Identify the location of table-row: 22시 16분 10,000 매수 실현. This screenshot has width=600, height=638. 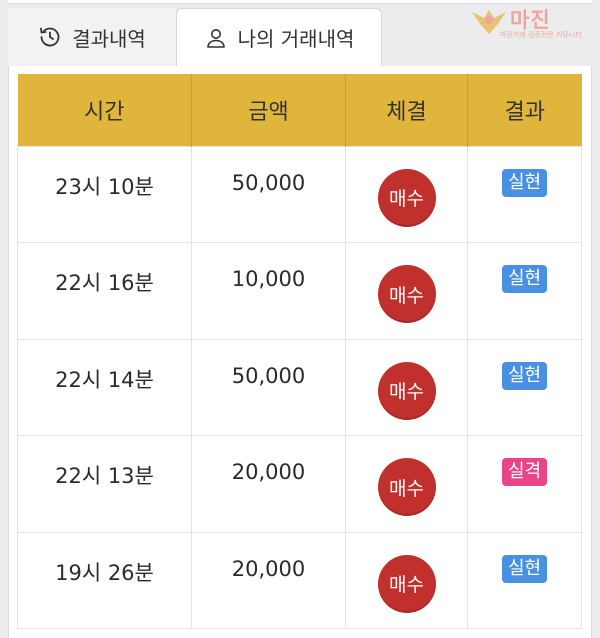
(299, 291).